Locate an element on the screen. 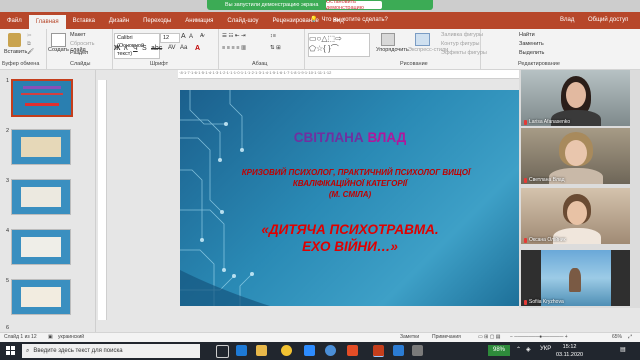 Image resolution: width=640 pixels, height=360 pixels. participant-tile: Оксана Олійник is located at coordinates (575, 216).